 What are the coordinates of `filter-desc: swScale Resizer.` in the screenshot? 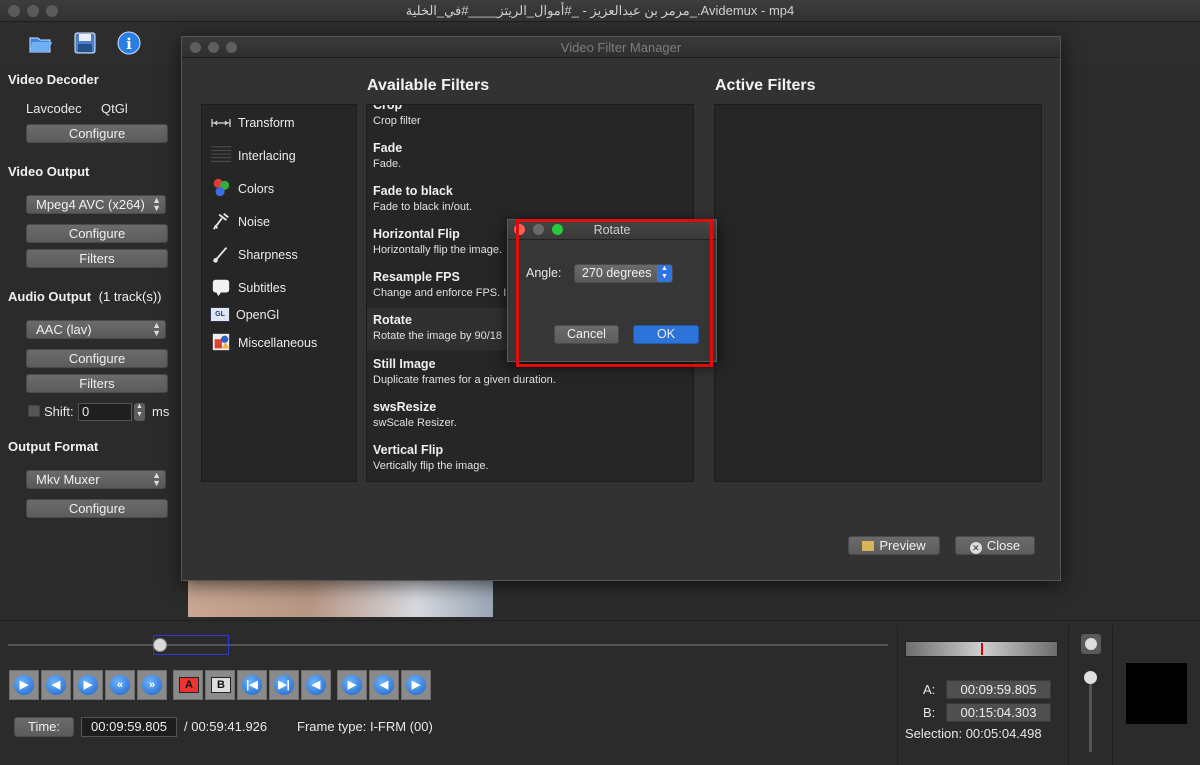 It's located at (415, 423).